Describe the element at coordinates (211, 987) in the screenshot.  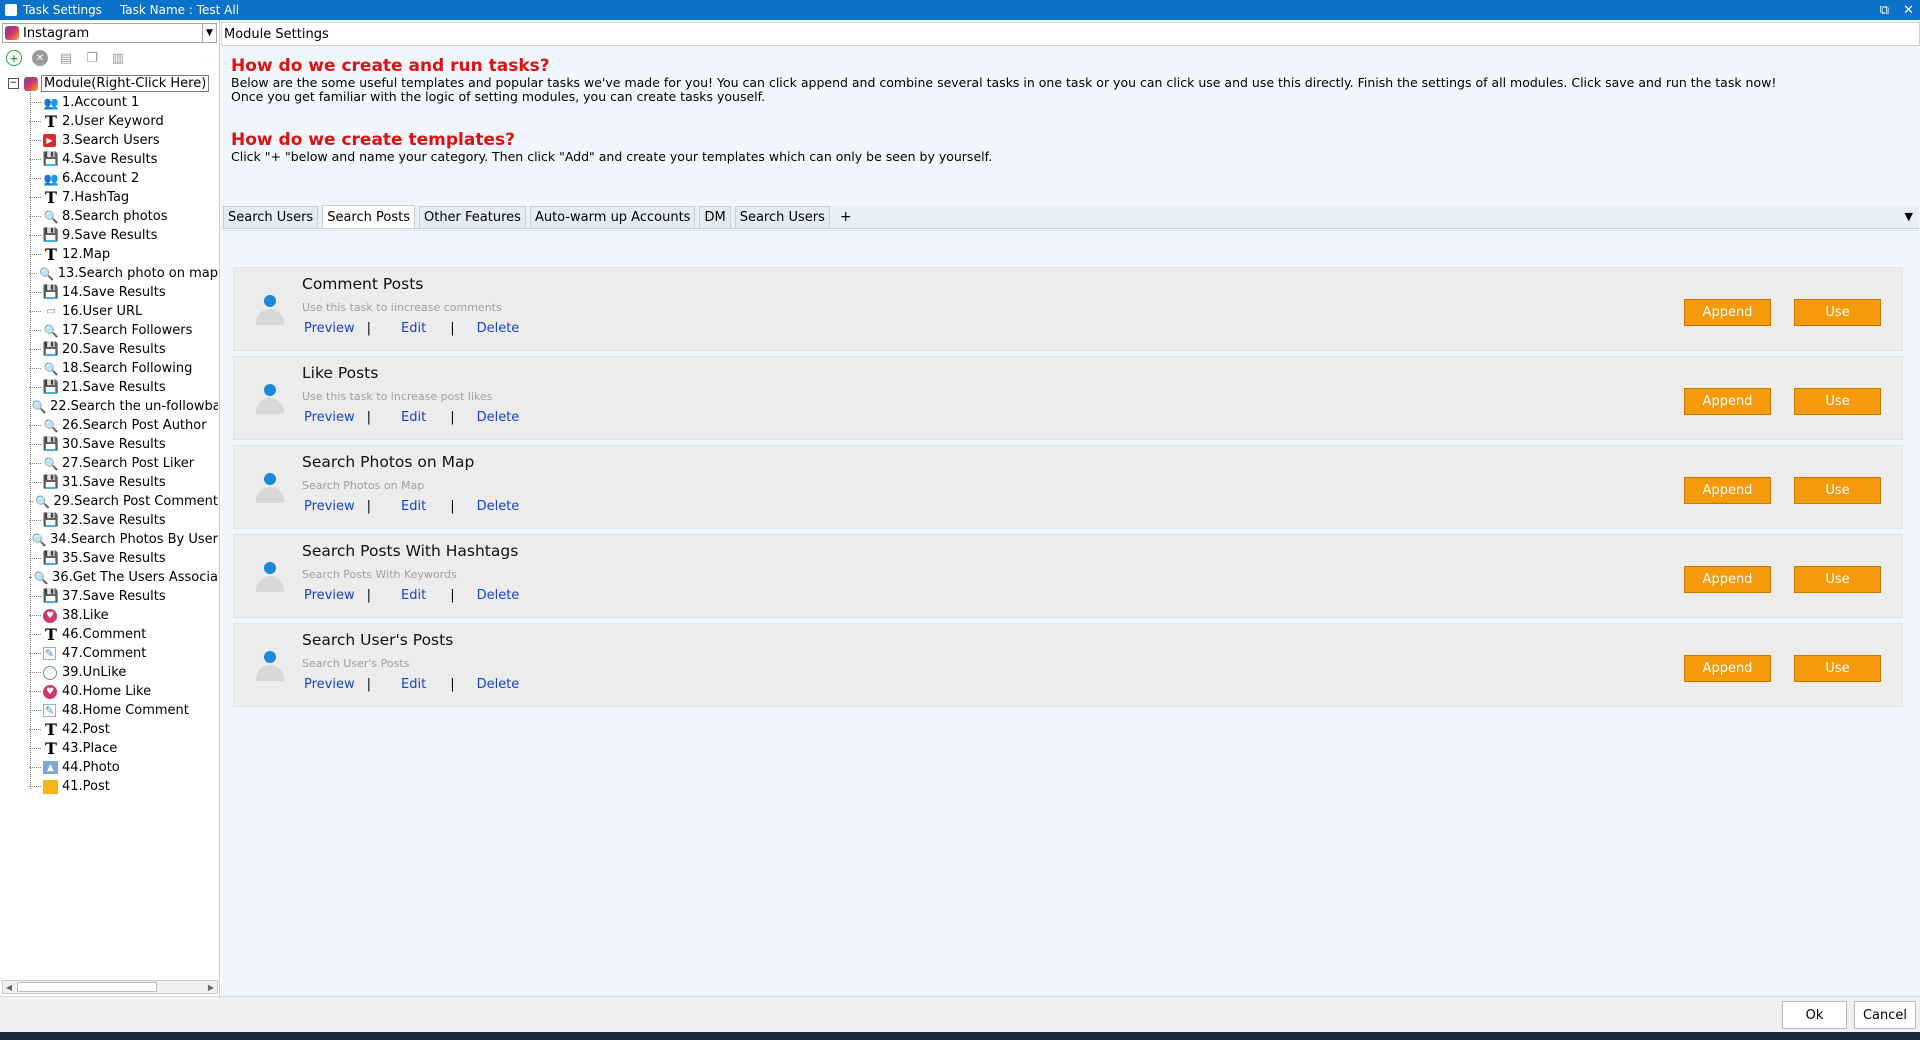
I see `scroll-right-icon: ▶` at that location.